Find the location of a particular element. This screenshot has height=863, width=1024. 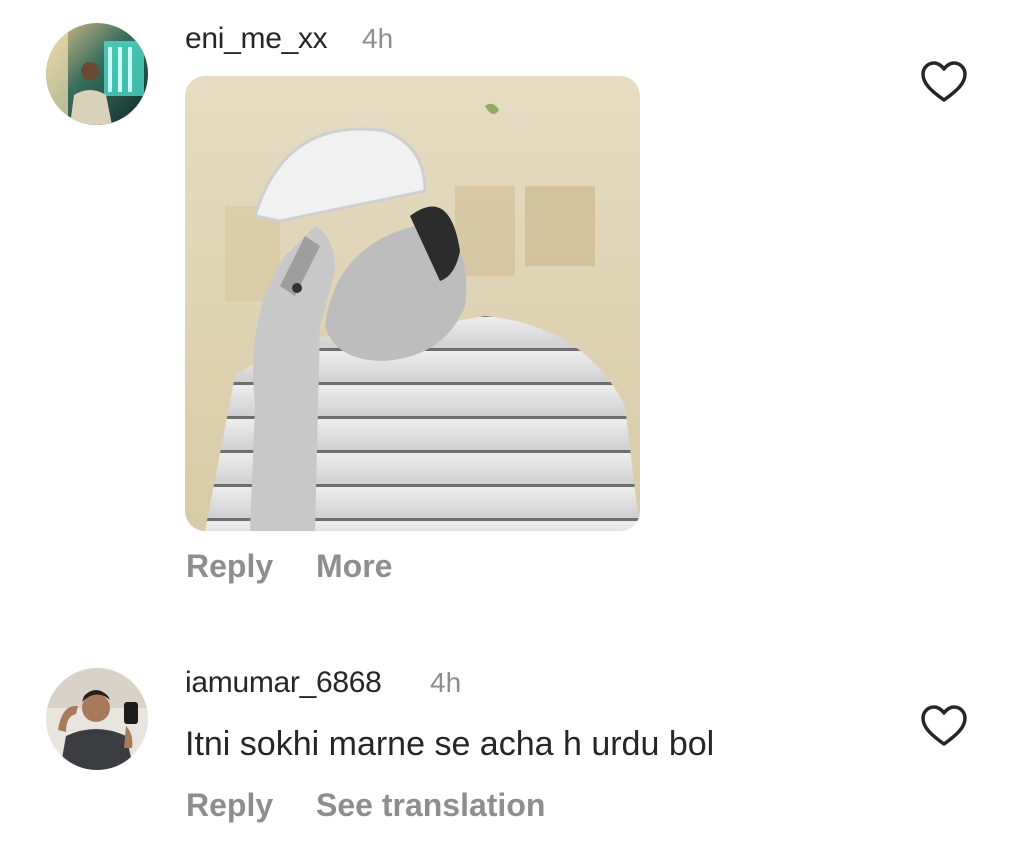

comment-text: Itni sokhi marne se acha h urdu bol is located at coordinates (450, 744).